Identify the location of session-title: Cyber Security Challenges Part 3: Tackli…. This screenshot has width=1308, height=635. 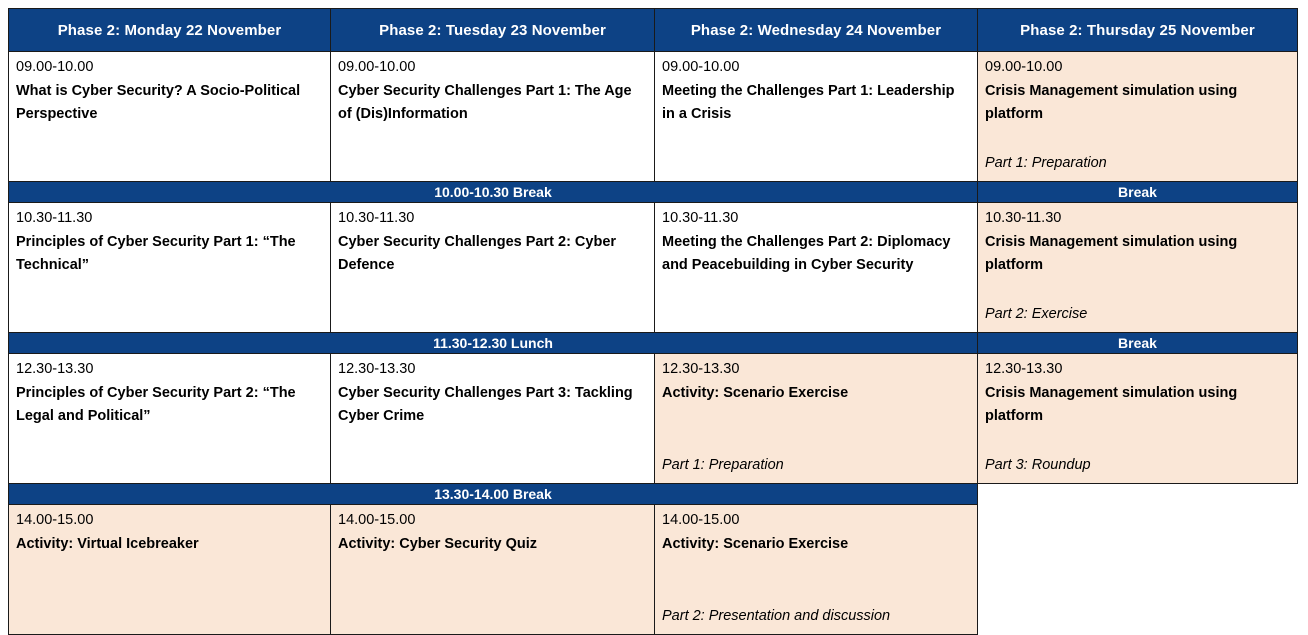
(485, 404).